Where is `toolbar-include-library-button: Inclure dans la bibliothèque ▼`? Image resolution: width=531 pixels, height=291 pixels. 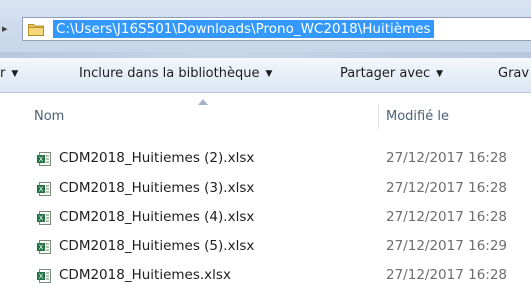 toolbar-include-library-button: Inclure dans la bibliothèque ▼ is located at coordinates (175, 73).